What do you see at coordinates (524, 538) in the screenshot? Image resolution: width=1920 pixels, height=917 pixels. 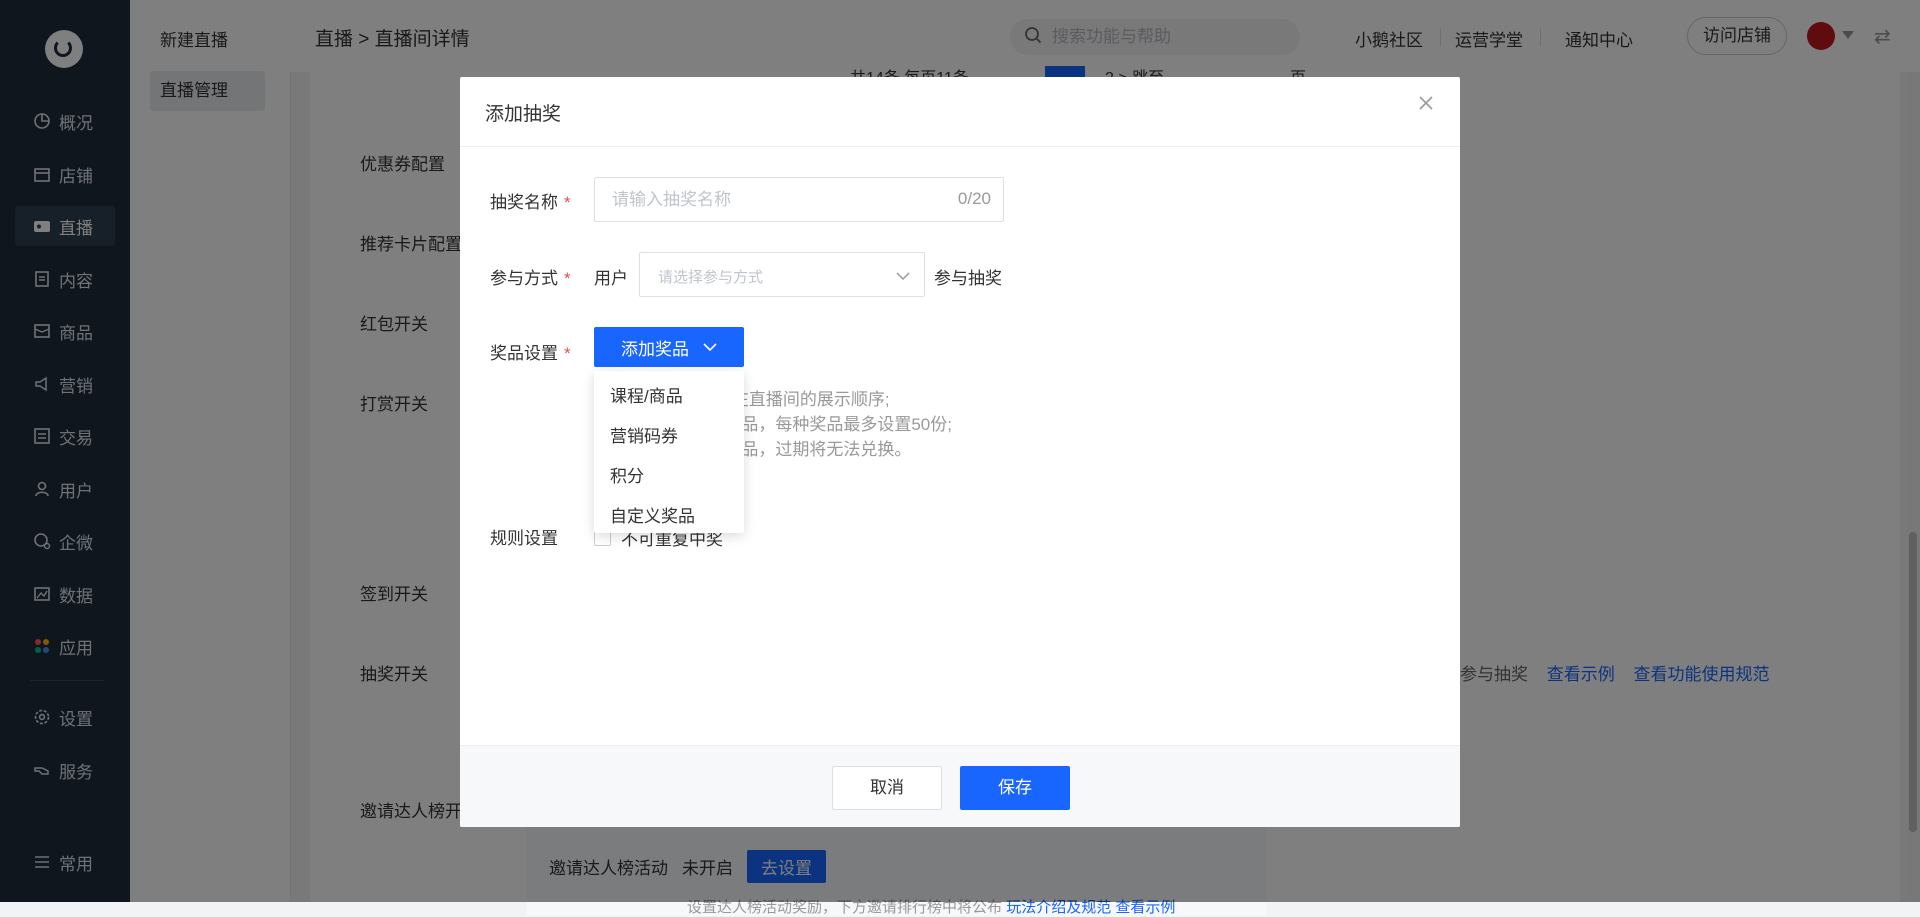 I see `rule-setting-label: 规则设置` at bounding box center [524, 538].